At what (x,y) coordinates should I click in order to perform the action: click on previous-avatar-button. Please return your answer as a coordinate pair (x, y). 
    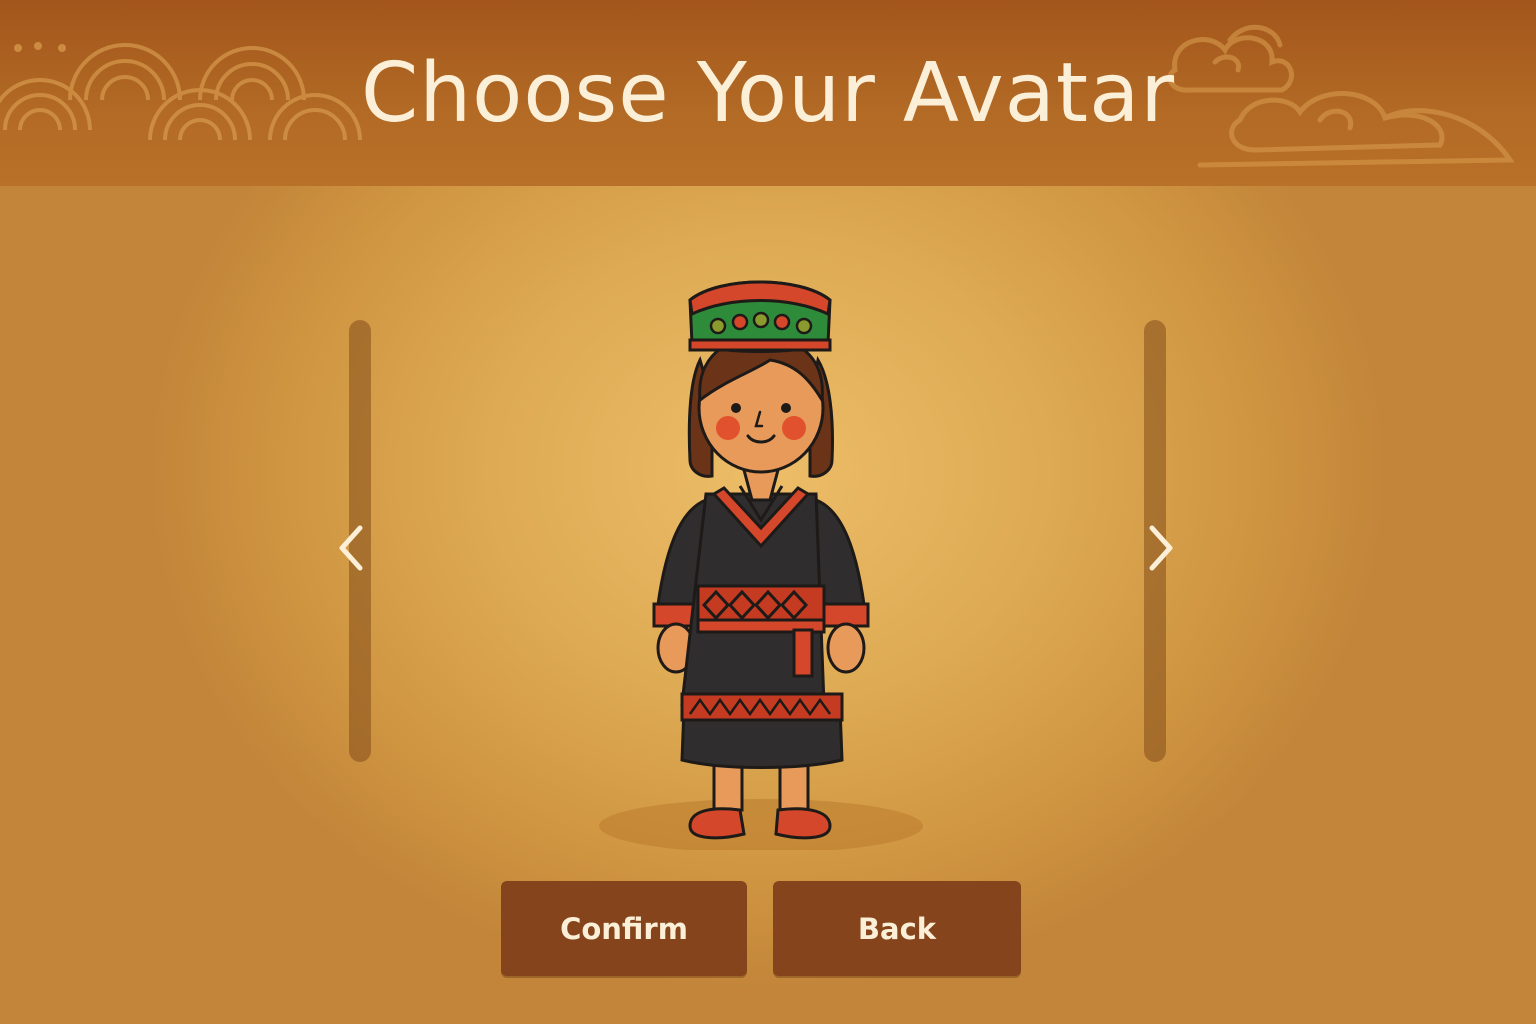
    Looking at the image, I should click on (352, 548).